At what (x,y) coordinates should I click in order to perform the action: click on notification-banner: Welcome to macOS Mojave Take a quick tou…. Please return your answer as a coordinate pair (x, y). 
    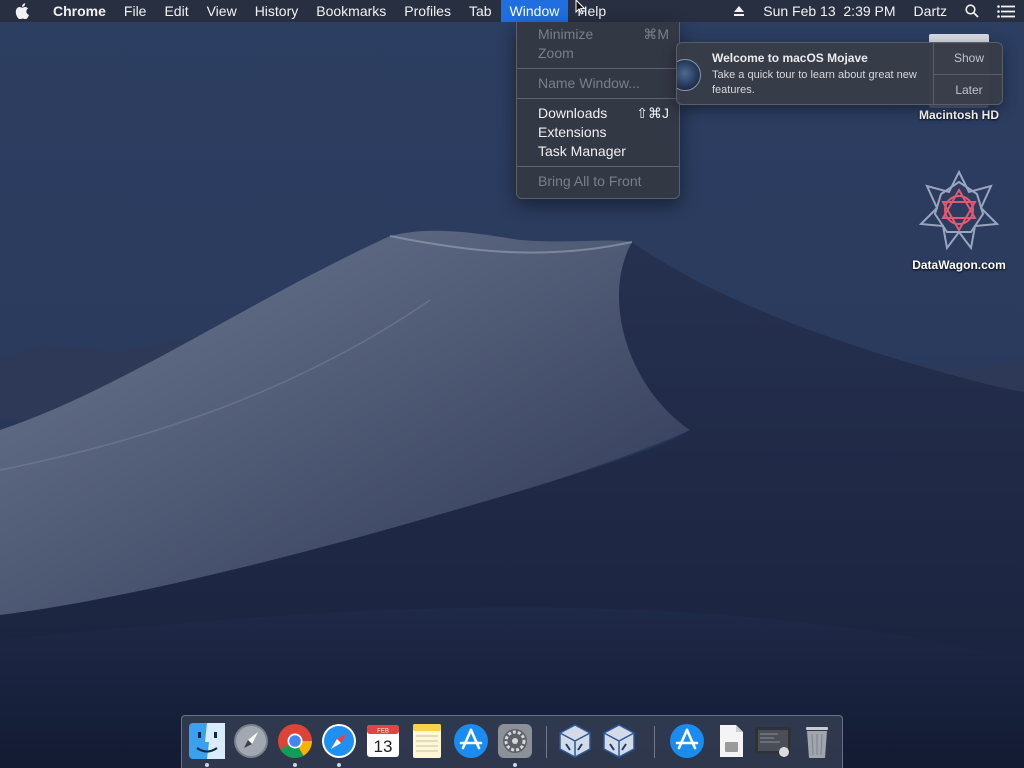
    Looking at the image, I should click on (839, 73).